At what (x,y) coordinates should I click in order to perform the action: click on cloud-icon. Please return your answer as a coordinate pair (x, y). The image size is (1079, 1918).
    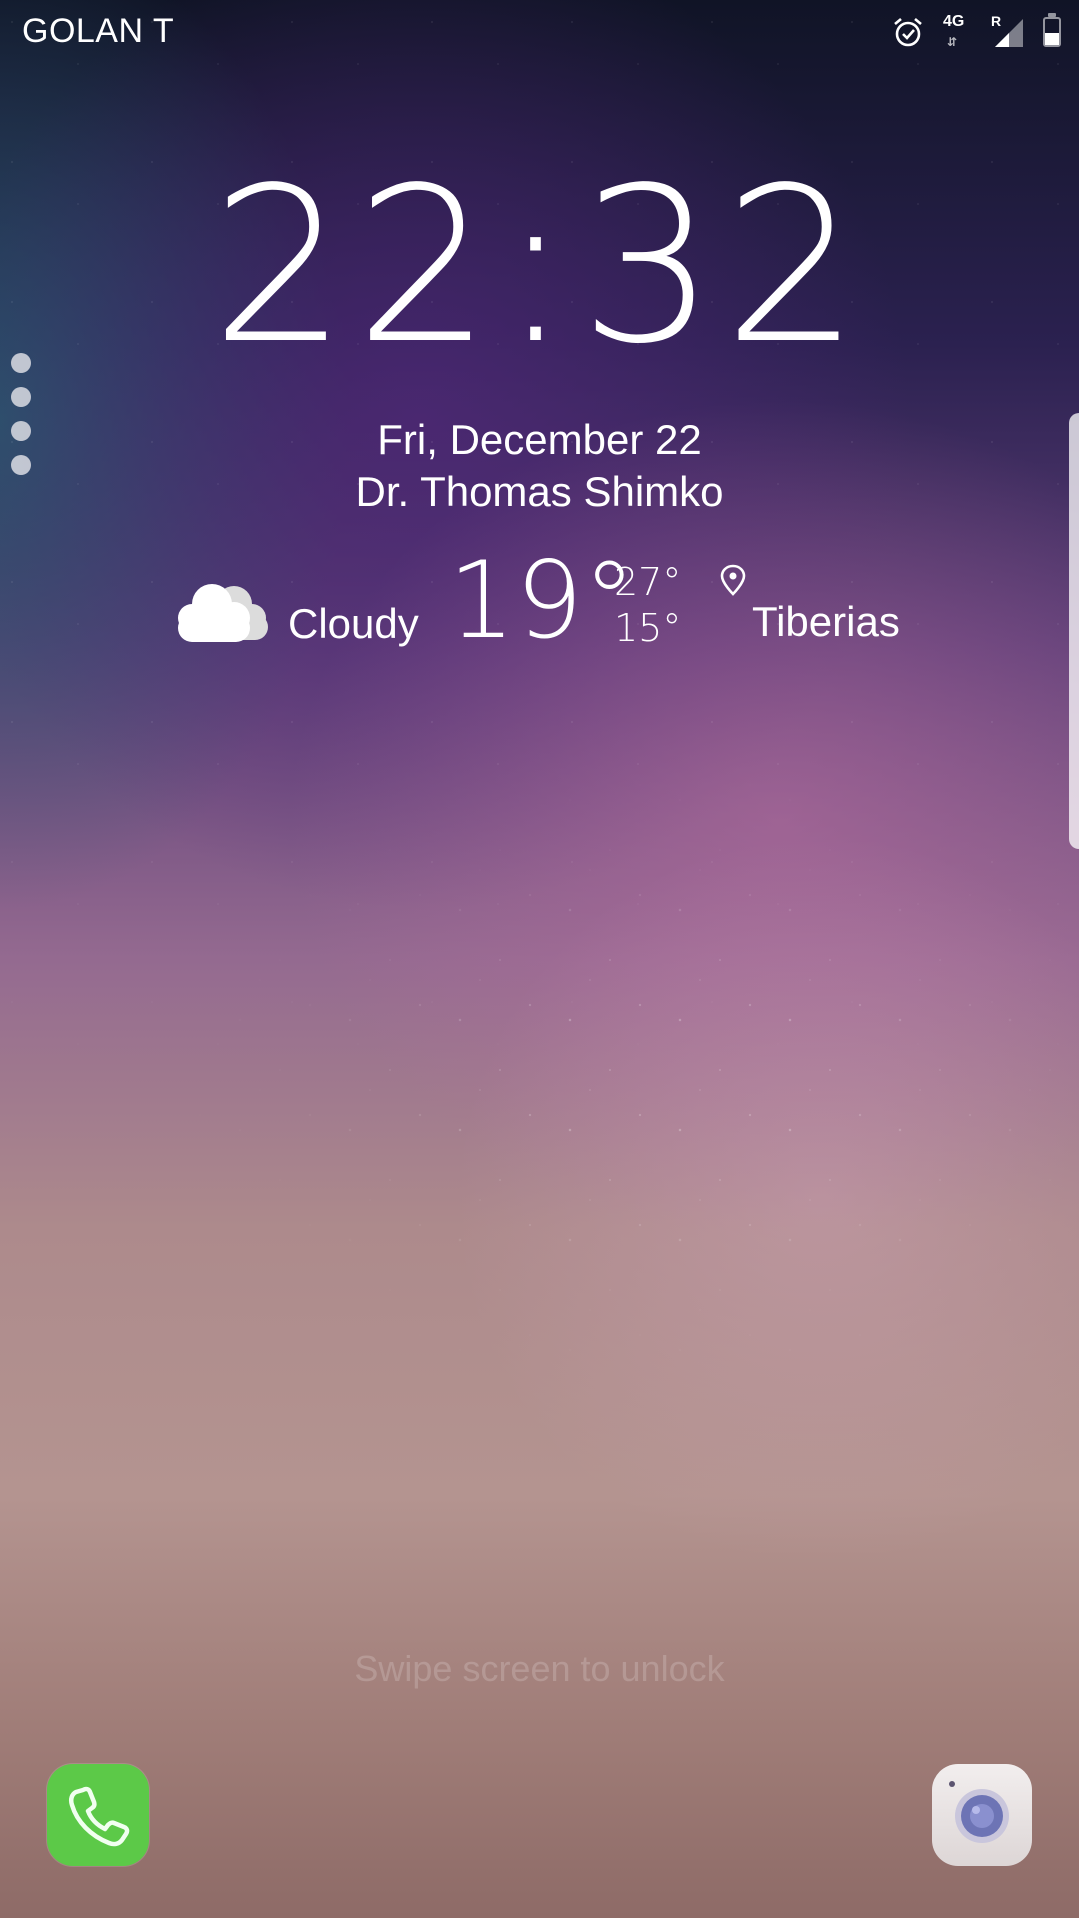
    Looking at the image, I should click on (222, 611).